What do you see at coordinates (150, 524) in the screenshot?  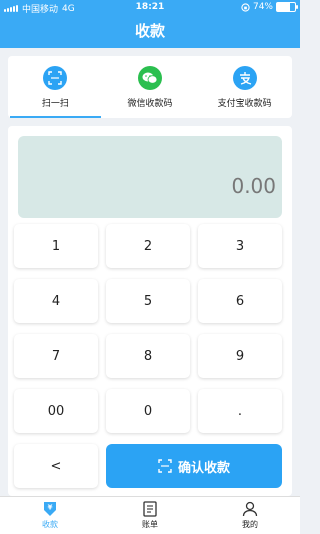 I see `tab-bill-label: 账单` at bounding box center [150, 524].